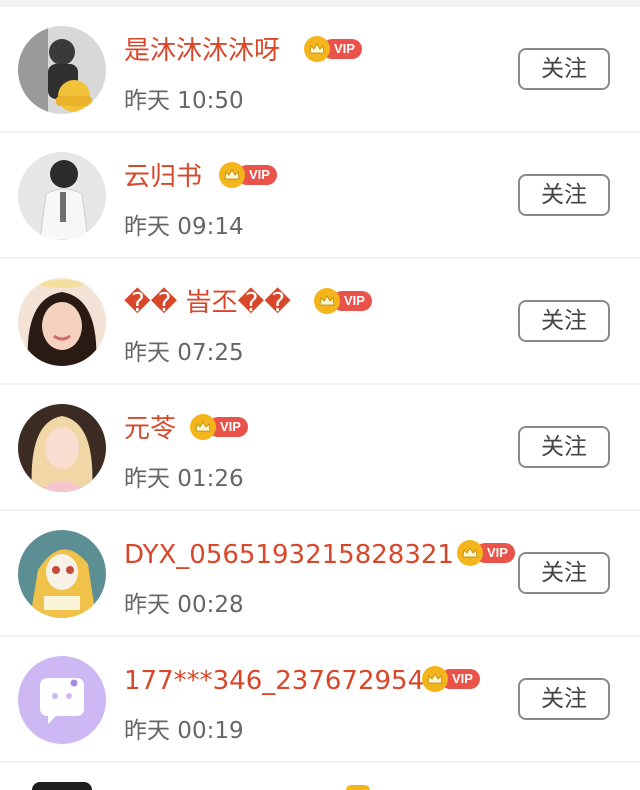  What do you see at coordinates (207, 303) in the screenshot?
I see `user-name: �� 峕丕��` at bounding box center [207, 303].